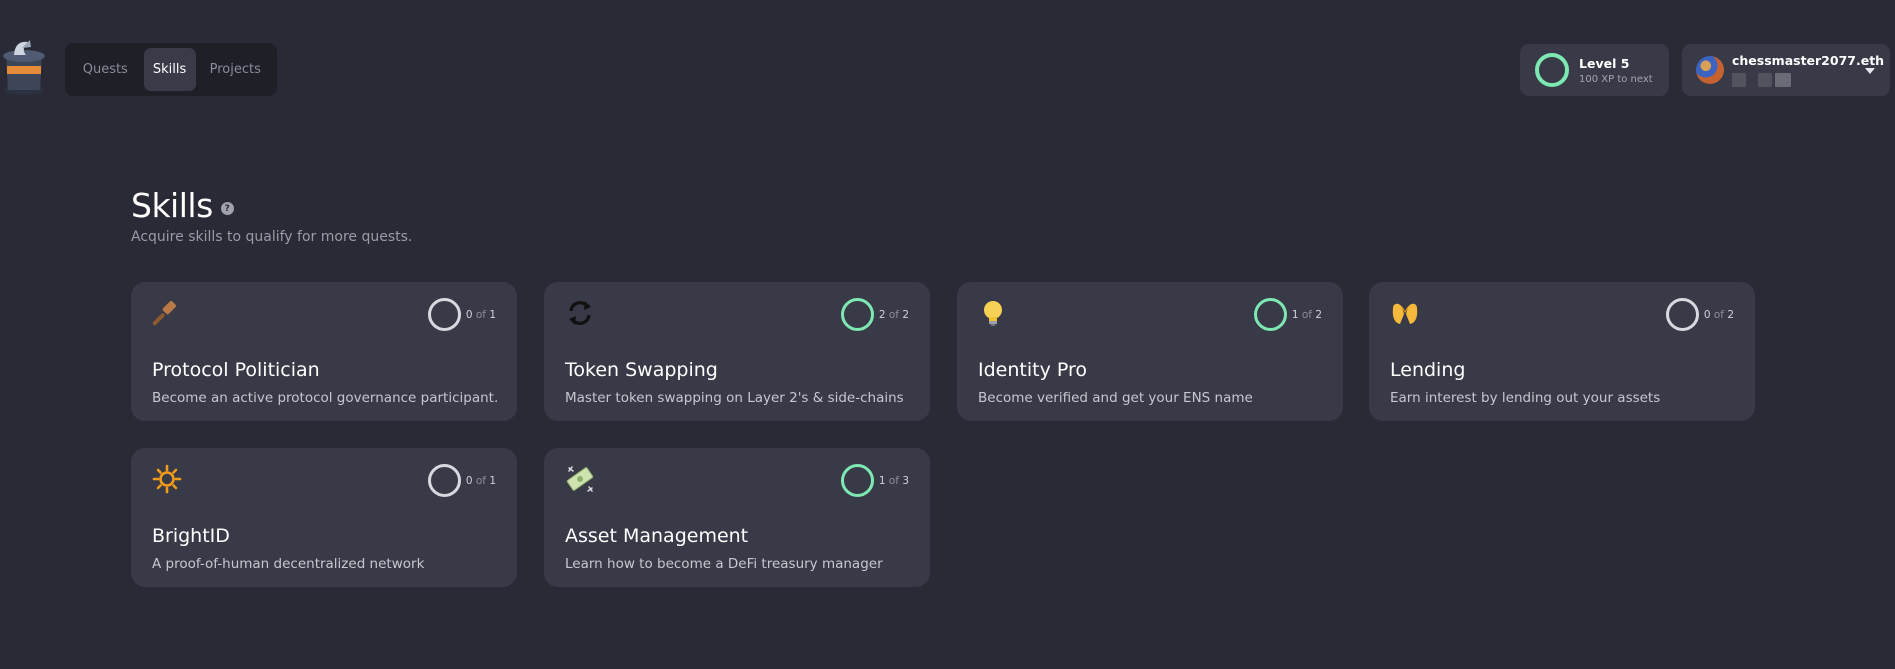  I want to click on skill-progress: 0 of 2, so click(1699, 314).